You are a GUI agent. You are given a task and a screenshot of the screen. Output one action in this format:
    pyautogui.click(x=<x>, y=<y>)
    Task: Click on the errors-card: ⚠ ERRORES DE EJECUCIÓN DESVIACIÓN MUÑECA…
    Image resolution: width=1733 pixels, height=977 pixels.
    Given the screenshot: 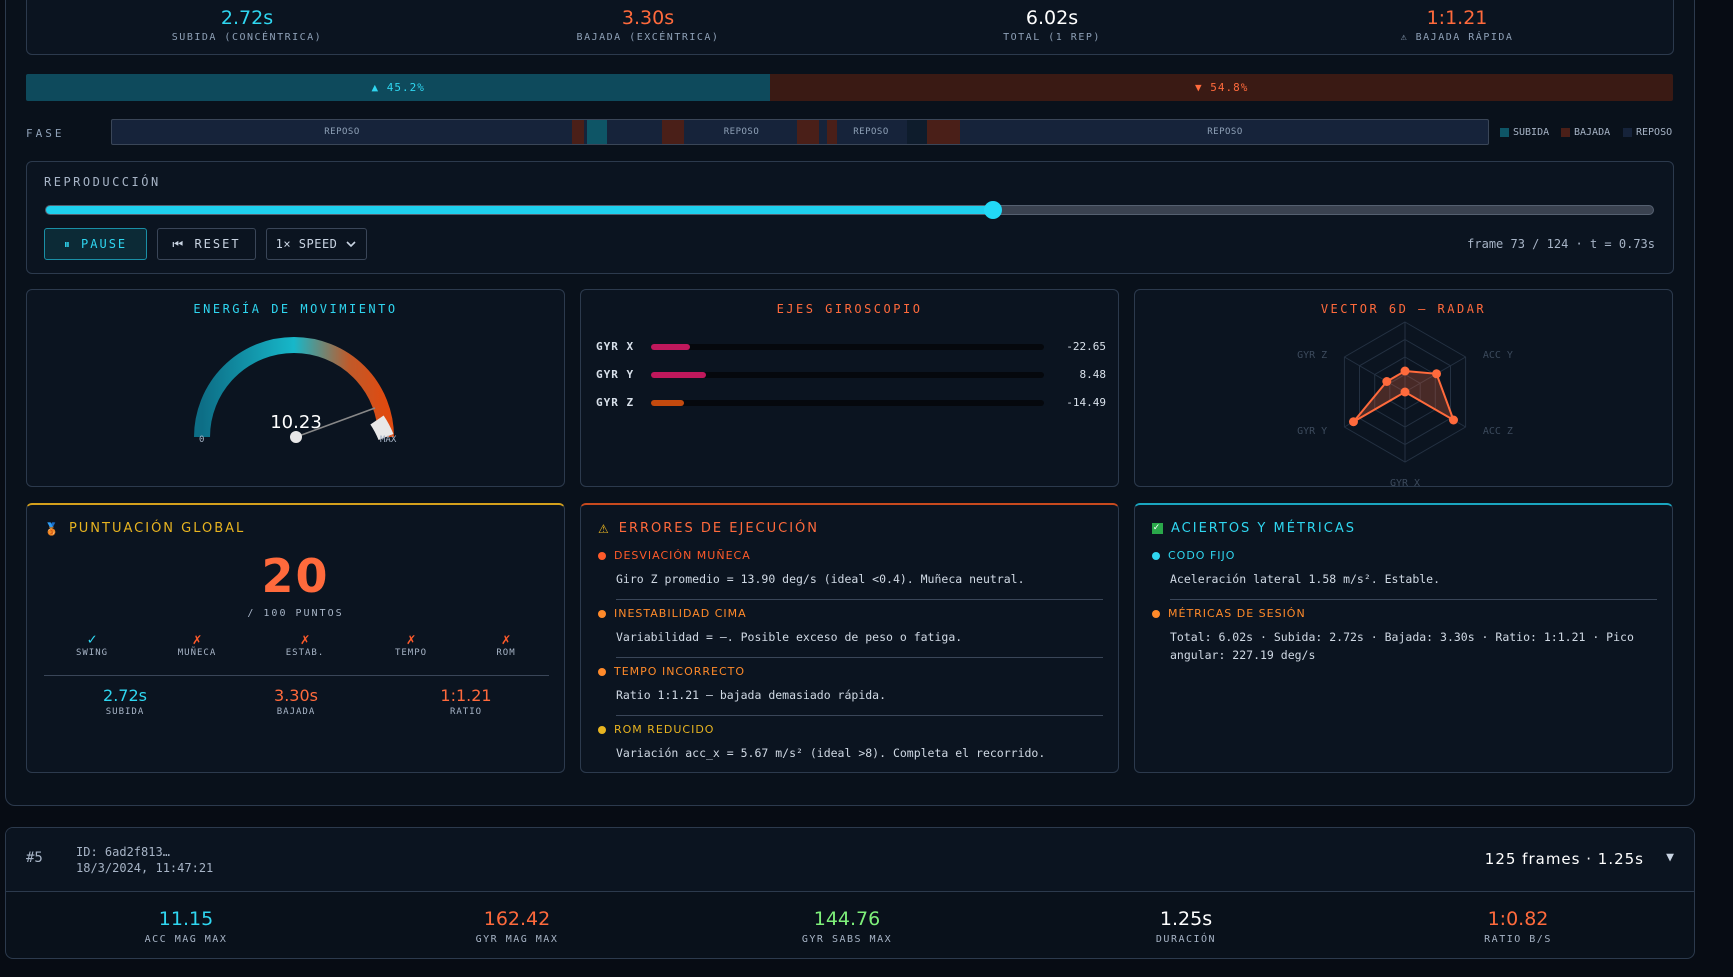 What is the action you would take?
    pyautogui.click(x=849, y=638)
    